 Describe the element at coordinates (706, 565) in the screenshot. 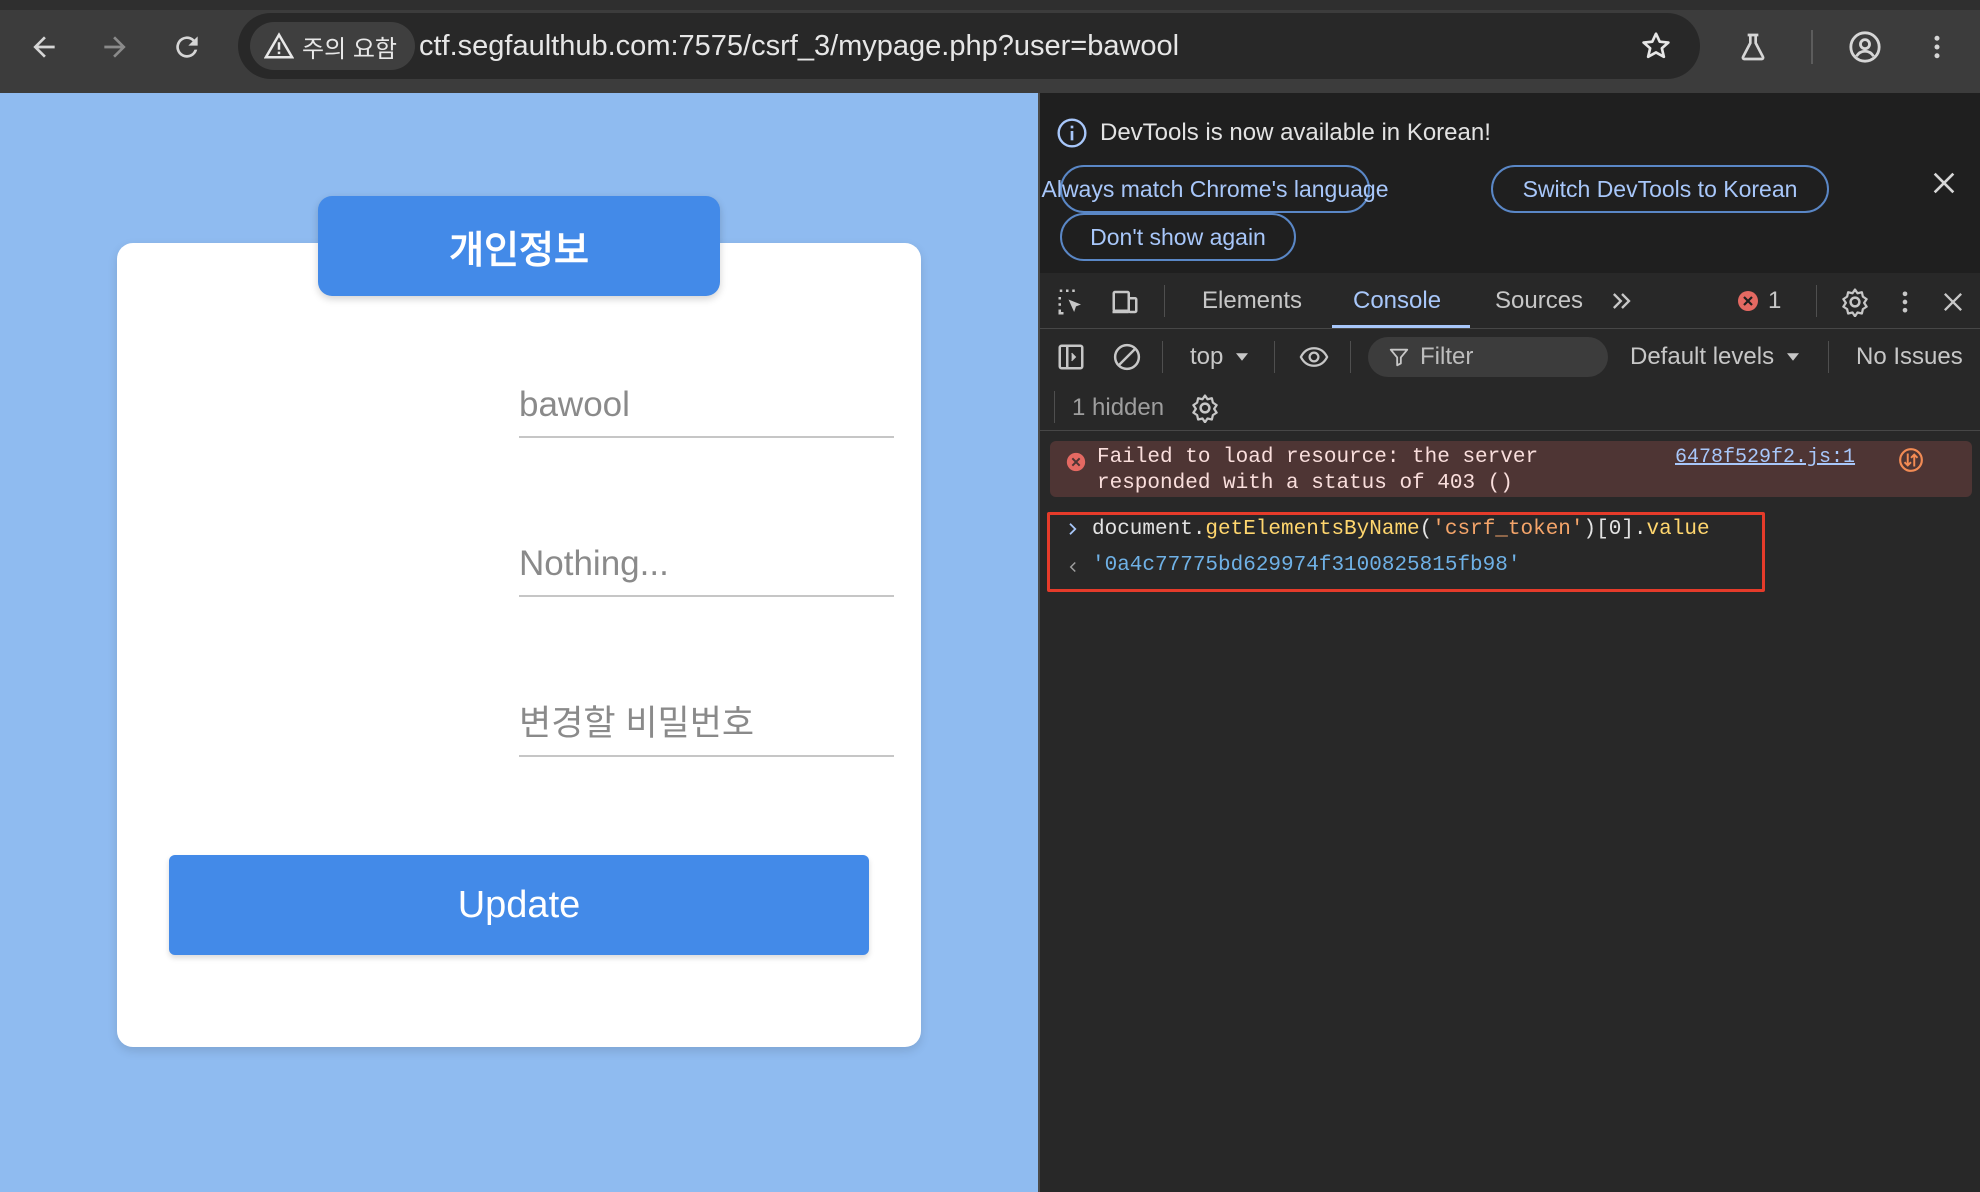

I see `info-field` at that location.